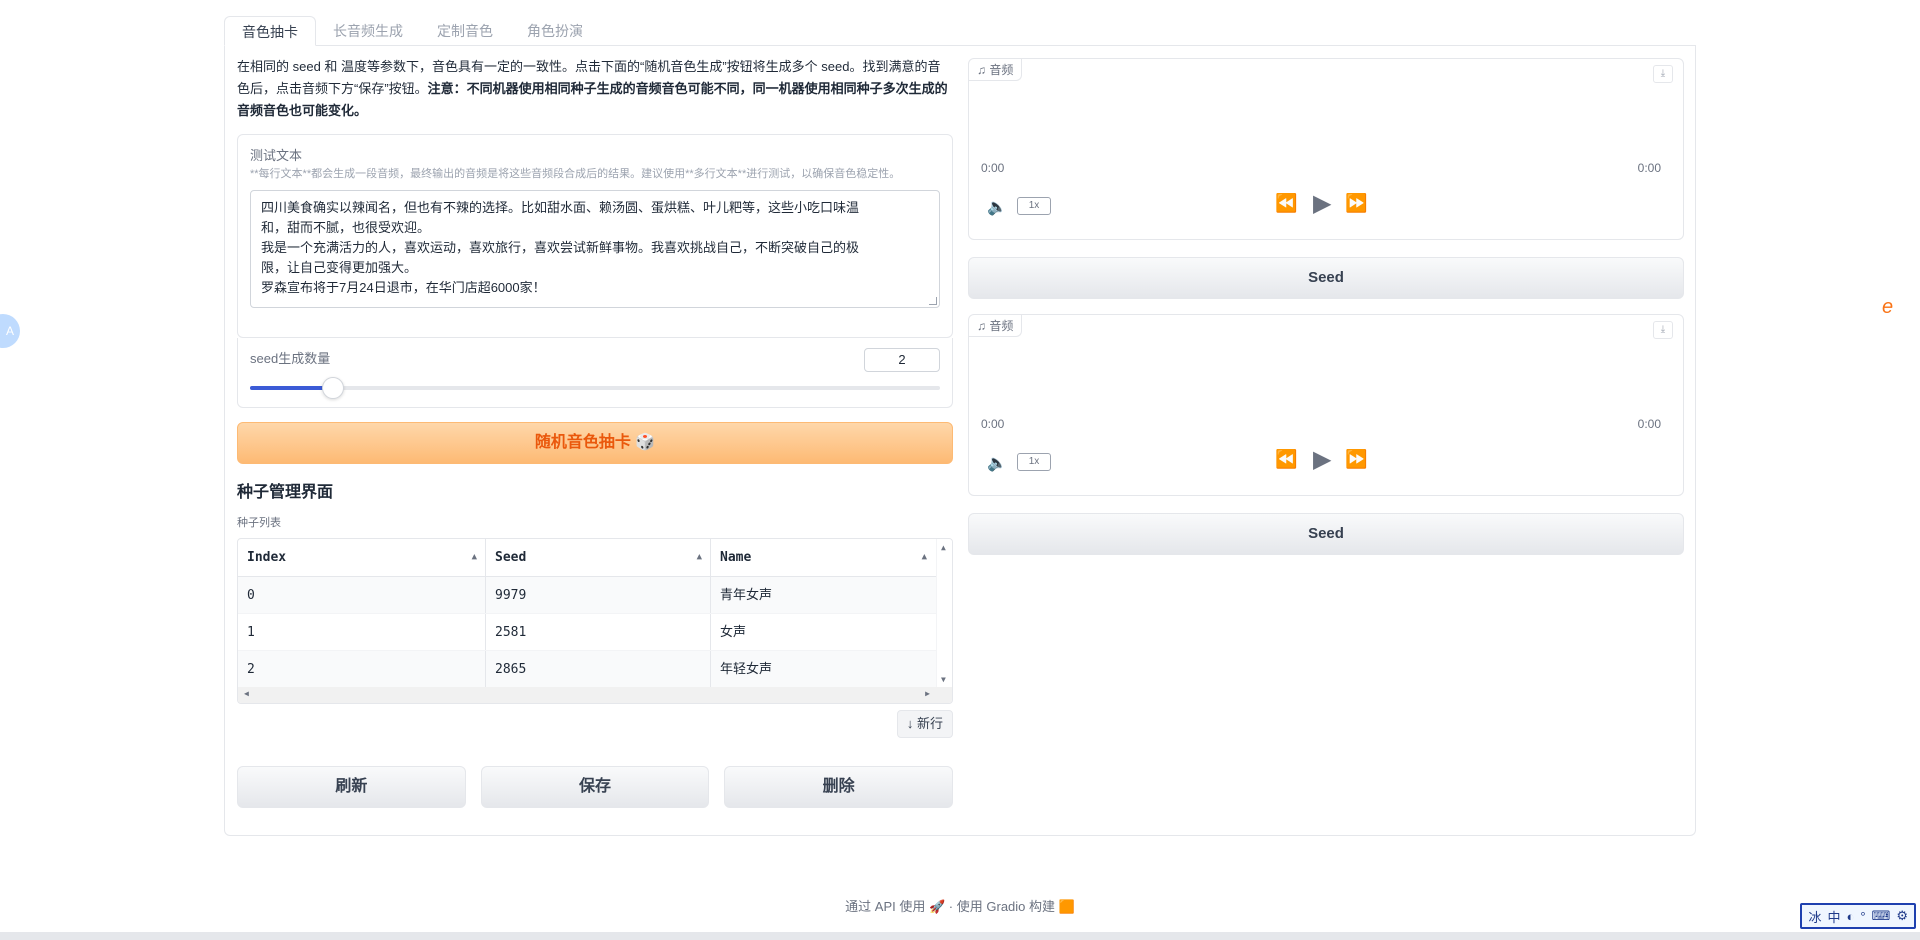 The width and height of the screenshot is (1920, 940). I want to click on side-translate-icon: A, so click(10, 331).